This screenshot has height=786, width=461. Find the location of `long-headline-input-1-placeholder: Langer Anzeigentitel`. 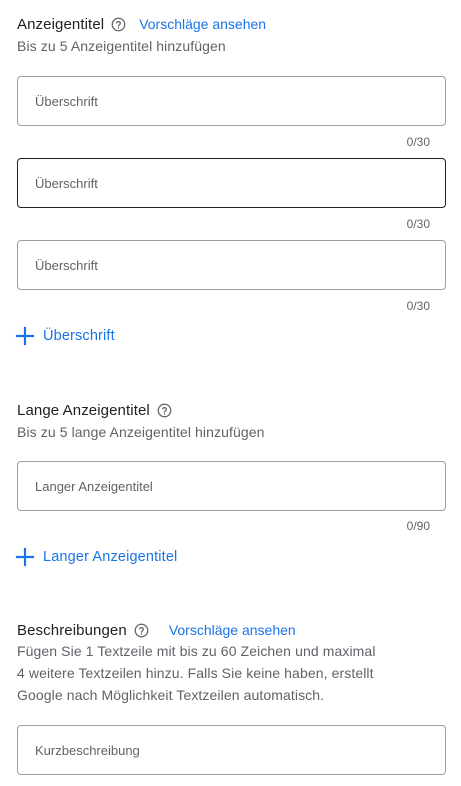

long-headline-input-1-placeholder: Langer Anzeigentitel is located at coordinates (94, 486).